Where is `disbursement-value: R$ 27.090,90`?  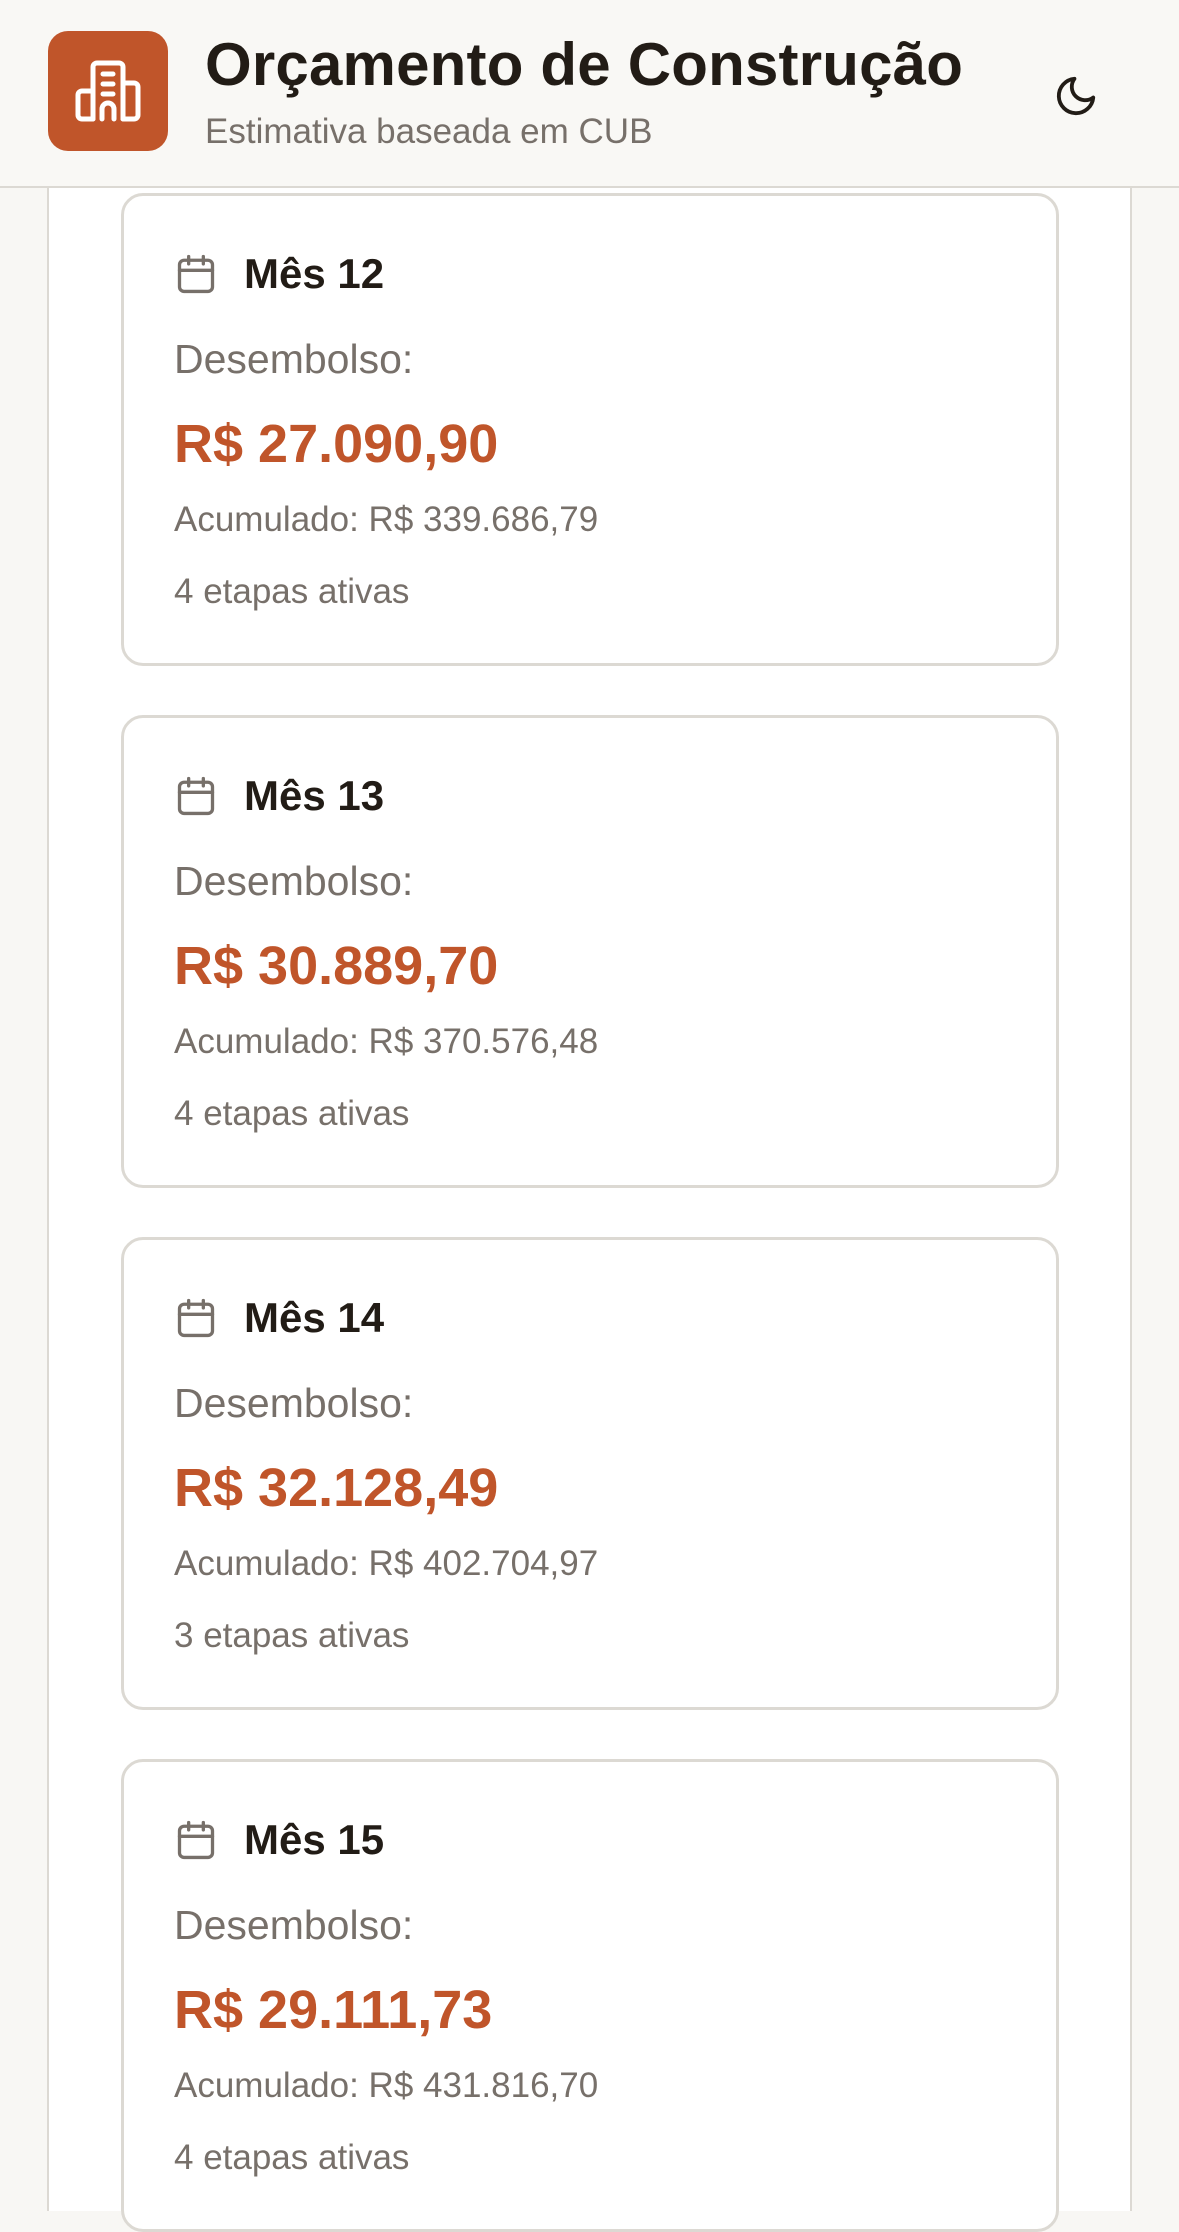
disbursement-value: R$ 27.090,90 is located at coordinates (336, 444).